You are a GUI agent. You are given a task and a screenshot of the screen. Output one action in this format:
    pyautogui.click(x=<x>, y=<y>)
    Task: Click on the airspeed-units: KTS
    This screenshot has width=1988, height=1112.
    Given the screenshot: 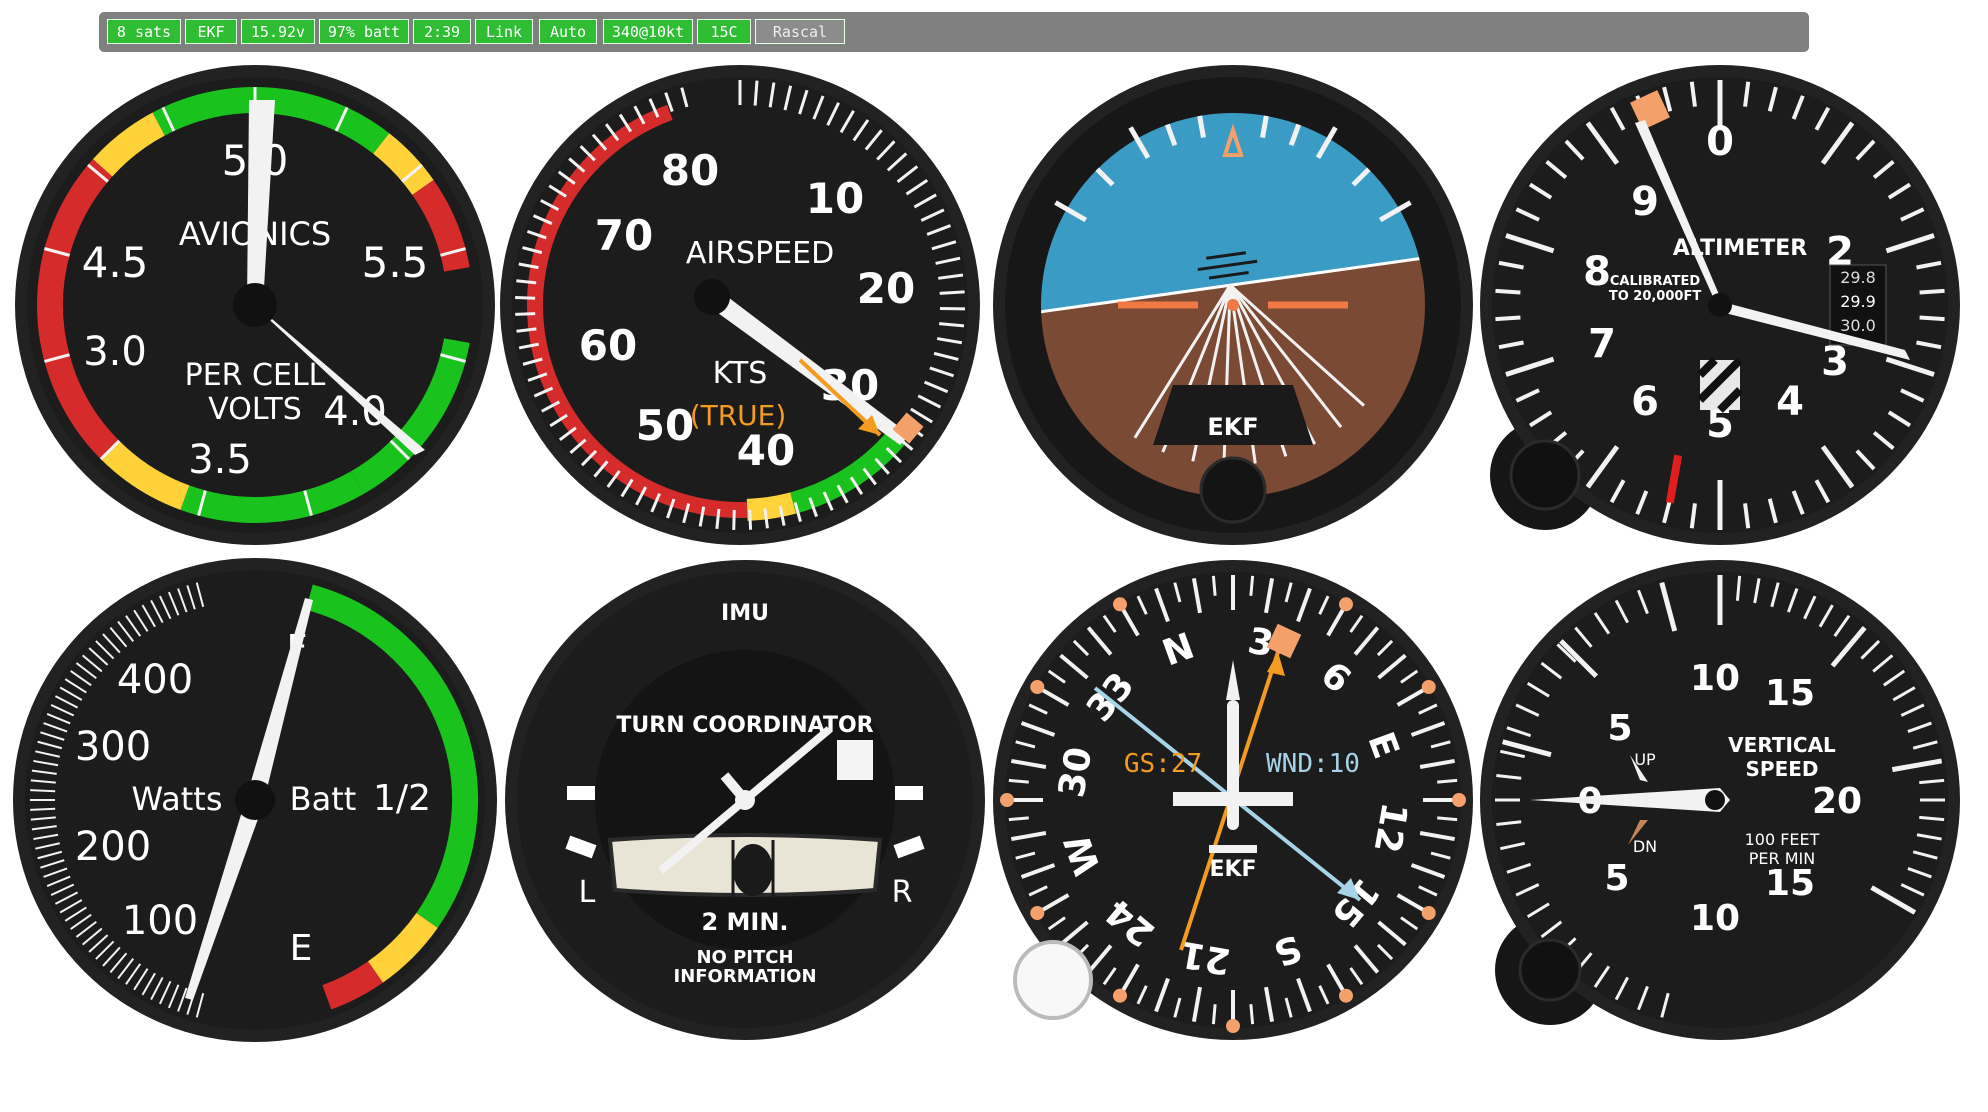 What is the action you would take?
    pyautogui.click(x=740, y=373)
    